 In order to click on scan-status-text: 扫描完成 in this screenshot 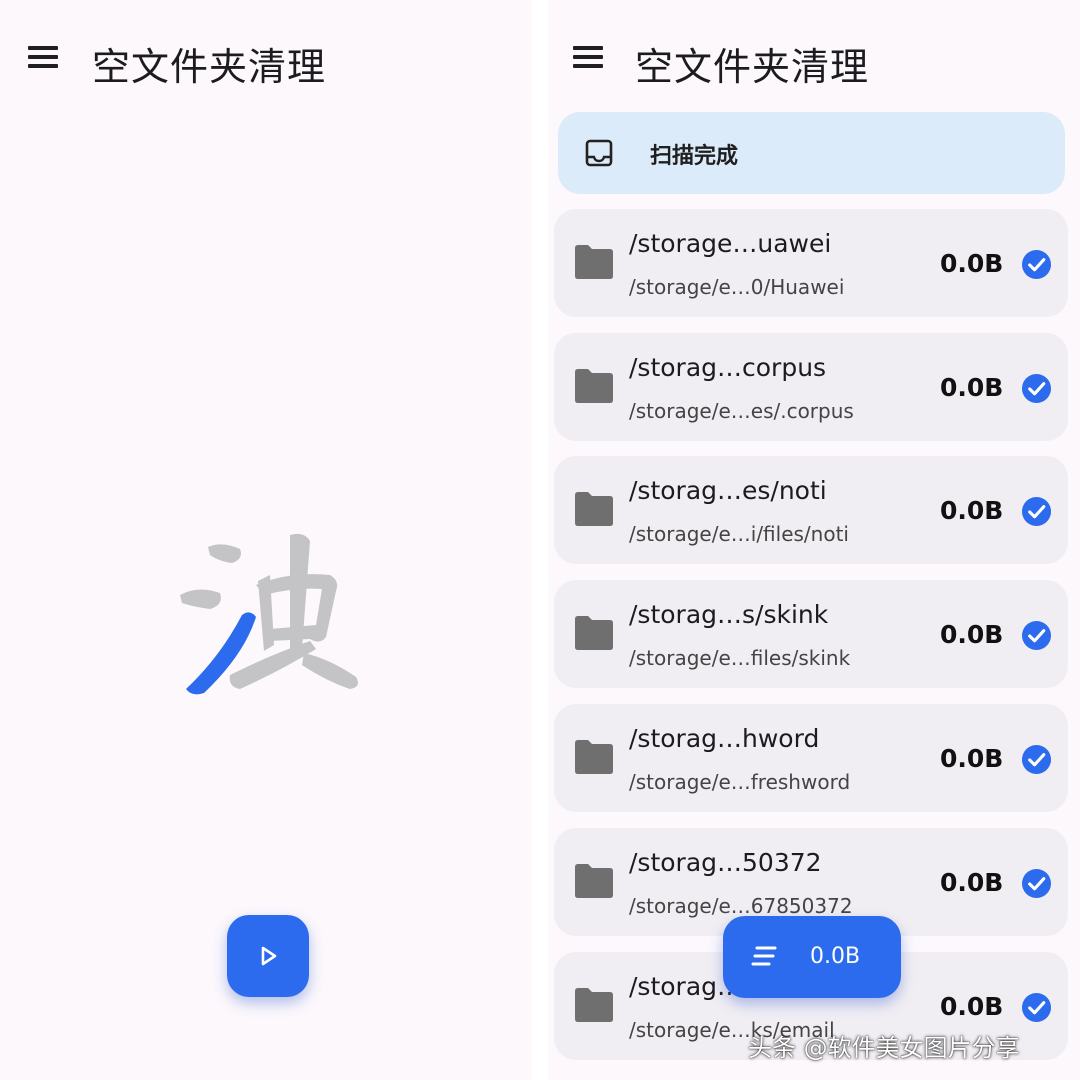, I will do `click(694, 156)`.